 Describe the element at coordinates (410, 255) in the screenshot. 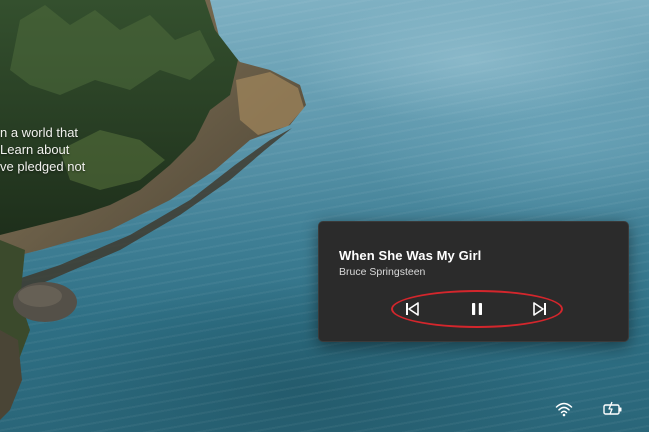

I see `track-title: When She Was My Girl` at that location.